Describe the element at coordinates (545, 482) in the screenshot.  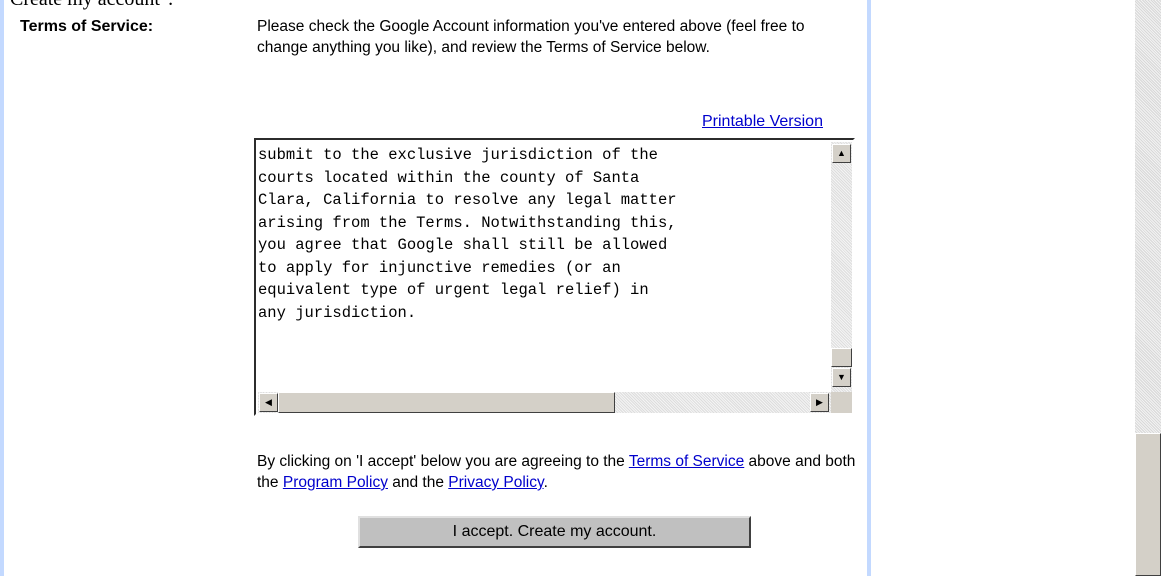
I see `agreement-suffix: .` at that location.